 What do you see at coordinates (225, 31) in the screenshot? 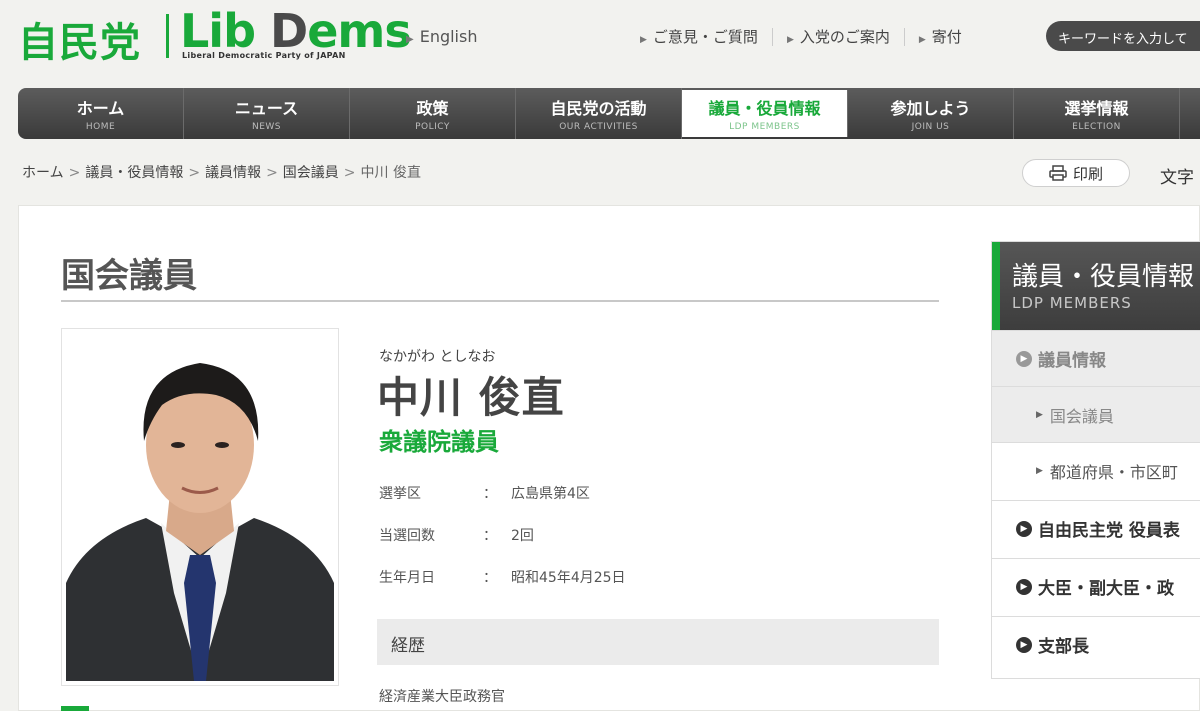
I see `logo-en-prefix: Lib` at bounding box center [225, 31].